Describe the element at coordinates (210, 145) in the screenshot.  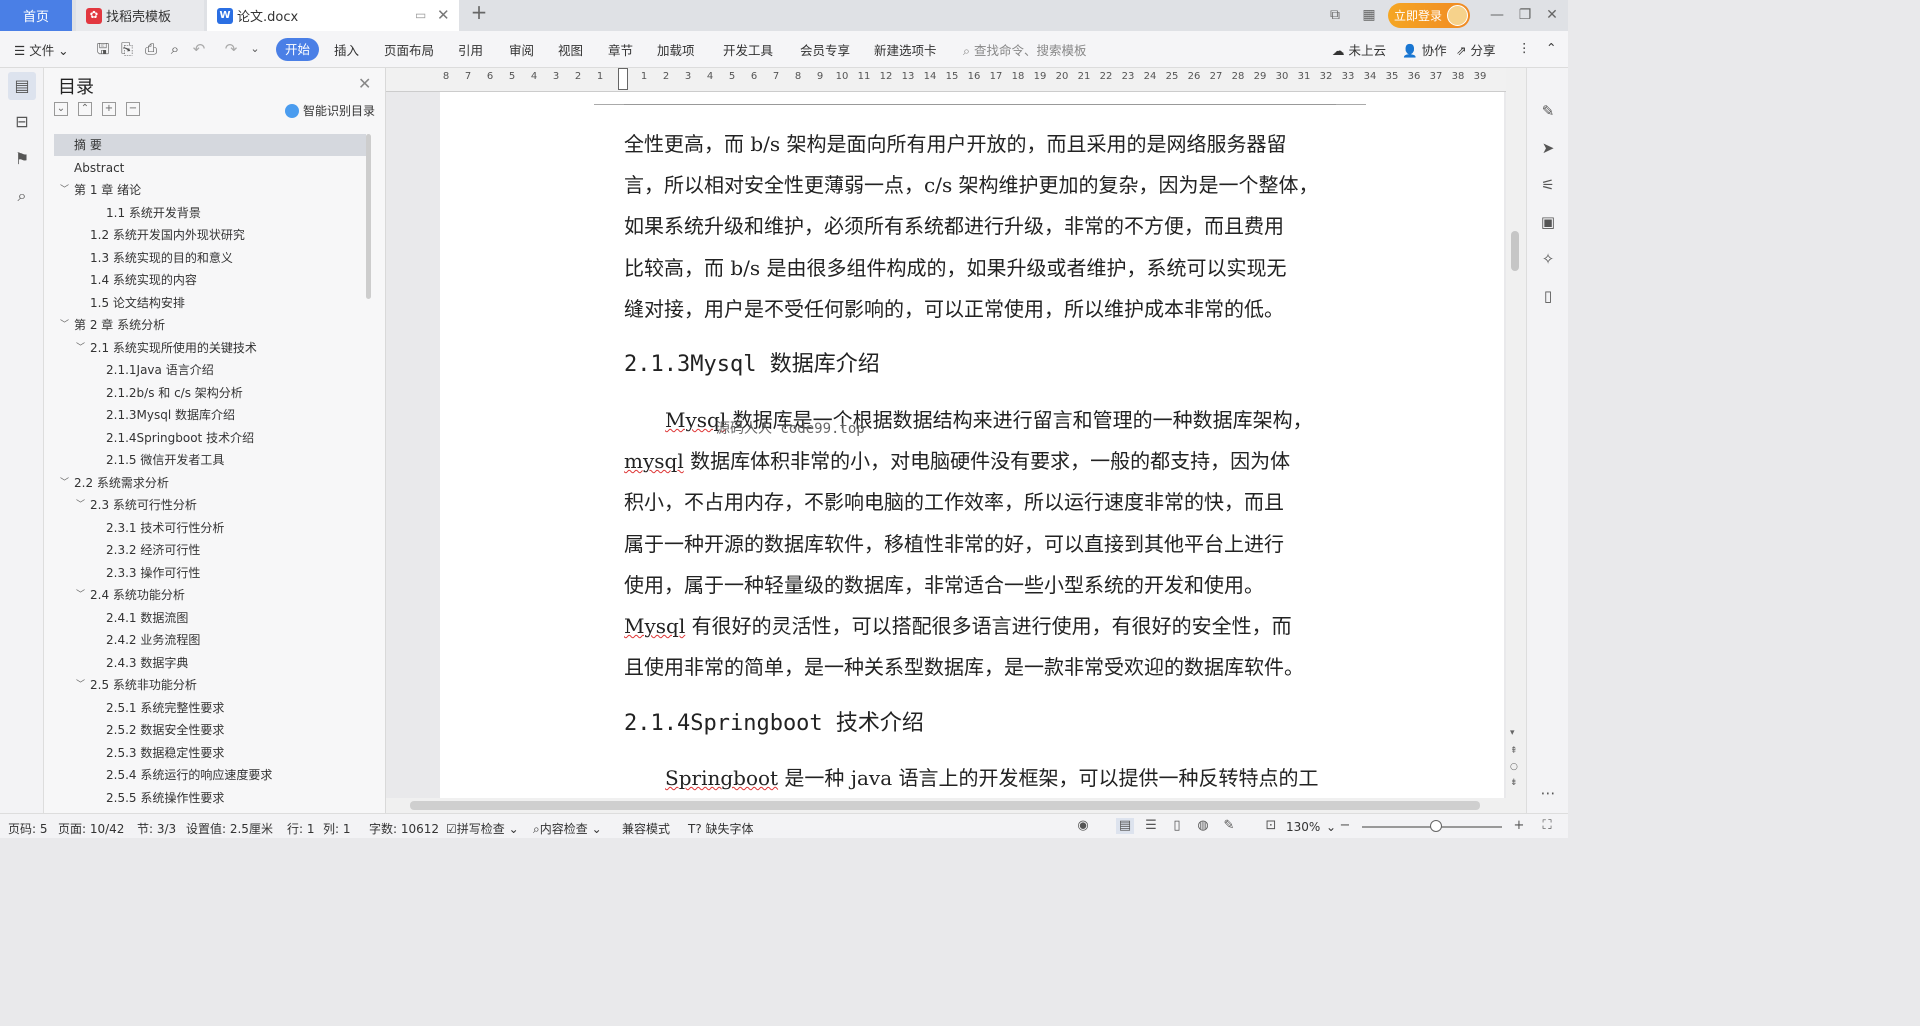
I see `toc-item: 摘 要` at that location.